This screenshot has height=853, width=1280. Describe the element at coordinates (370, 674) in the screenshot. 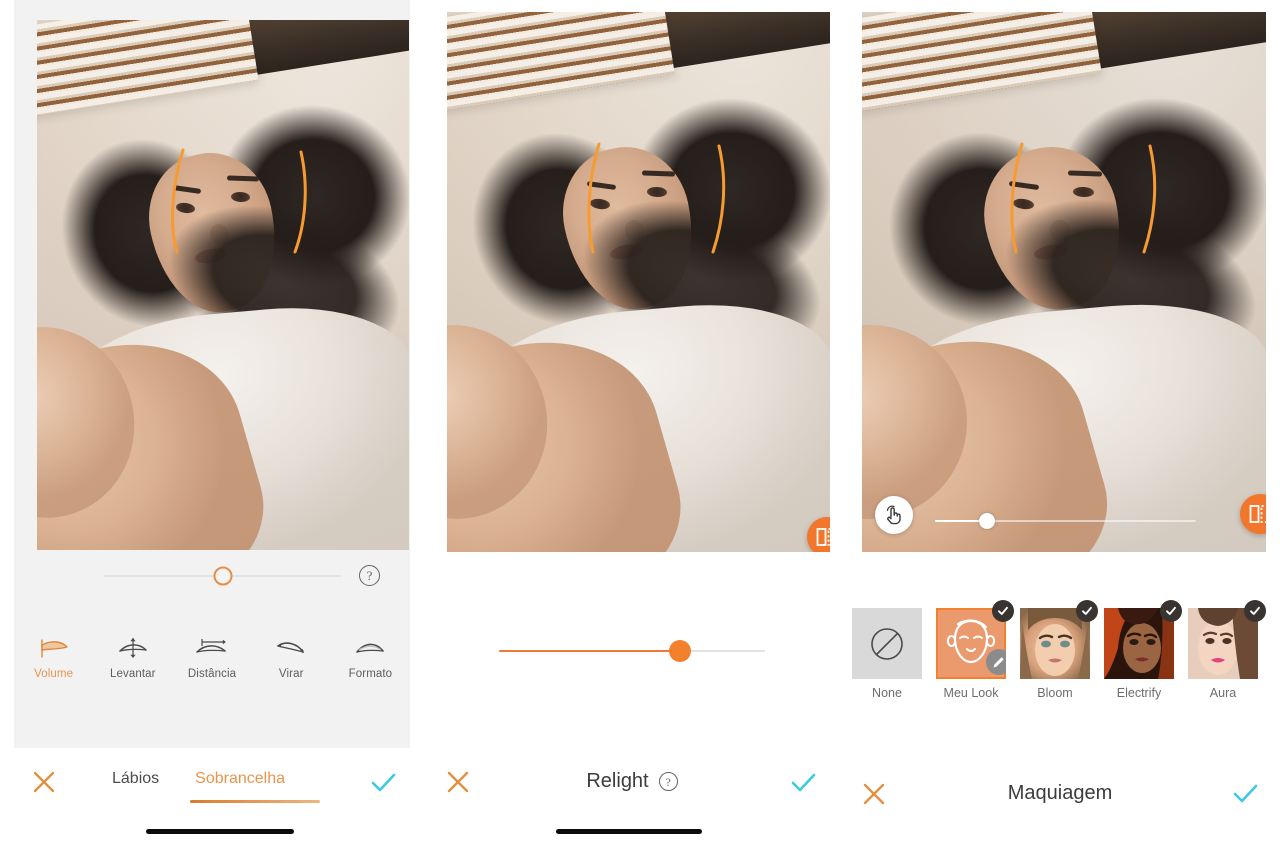

I see `tool-formato-label: Formato` at that location.